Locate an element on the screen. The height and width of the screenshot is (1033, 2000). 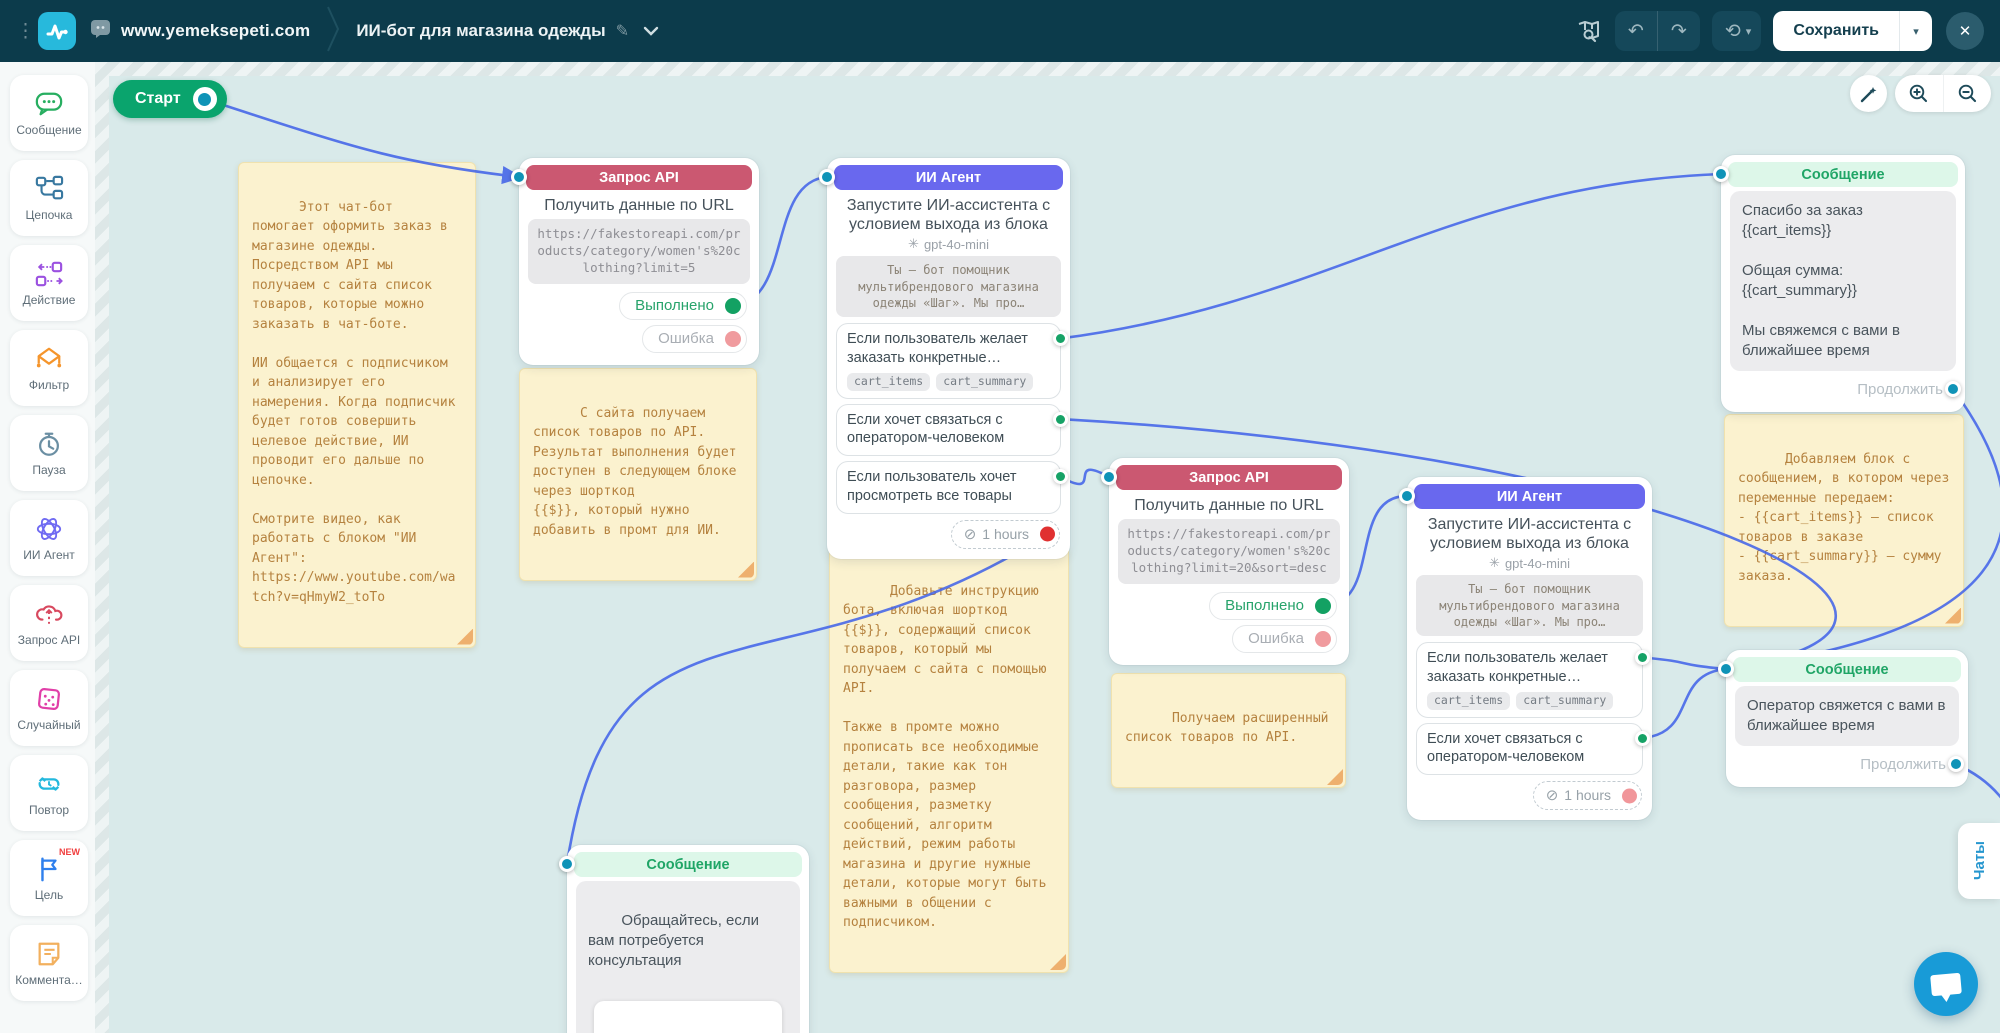
zoom-out-button is located at coordinates (1968, 93).